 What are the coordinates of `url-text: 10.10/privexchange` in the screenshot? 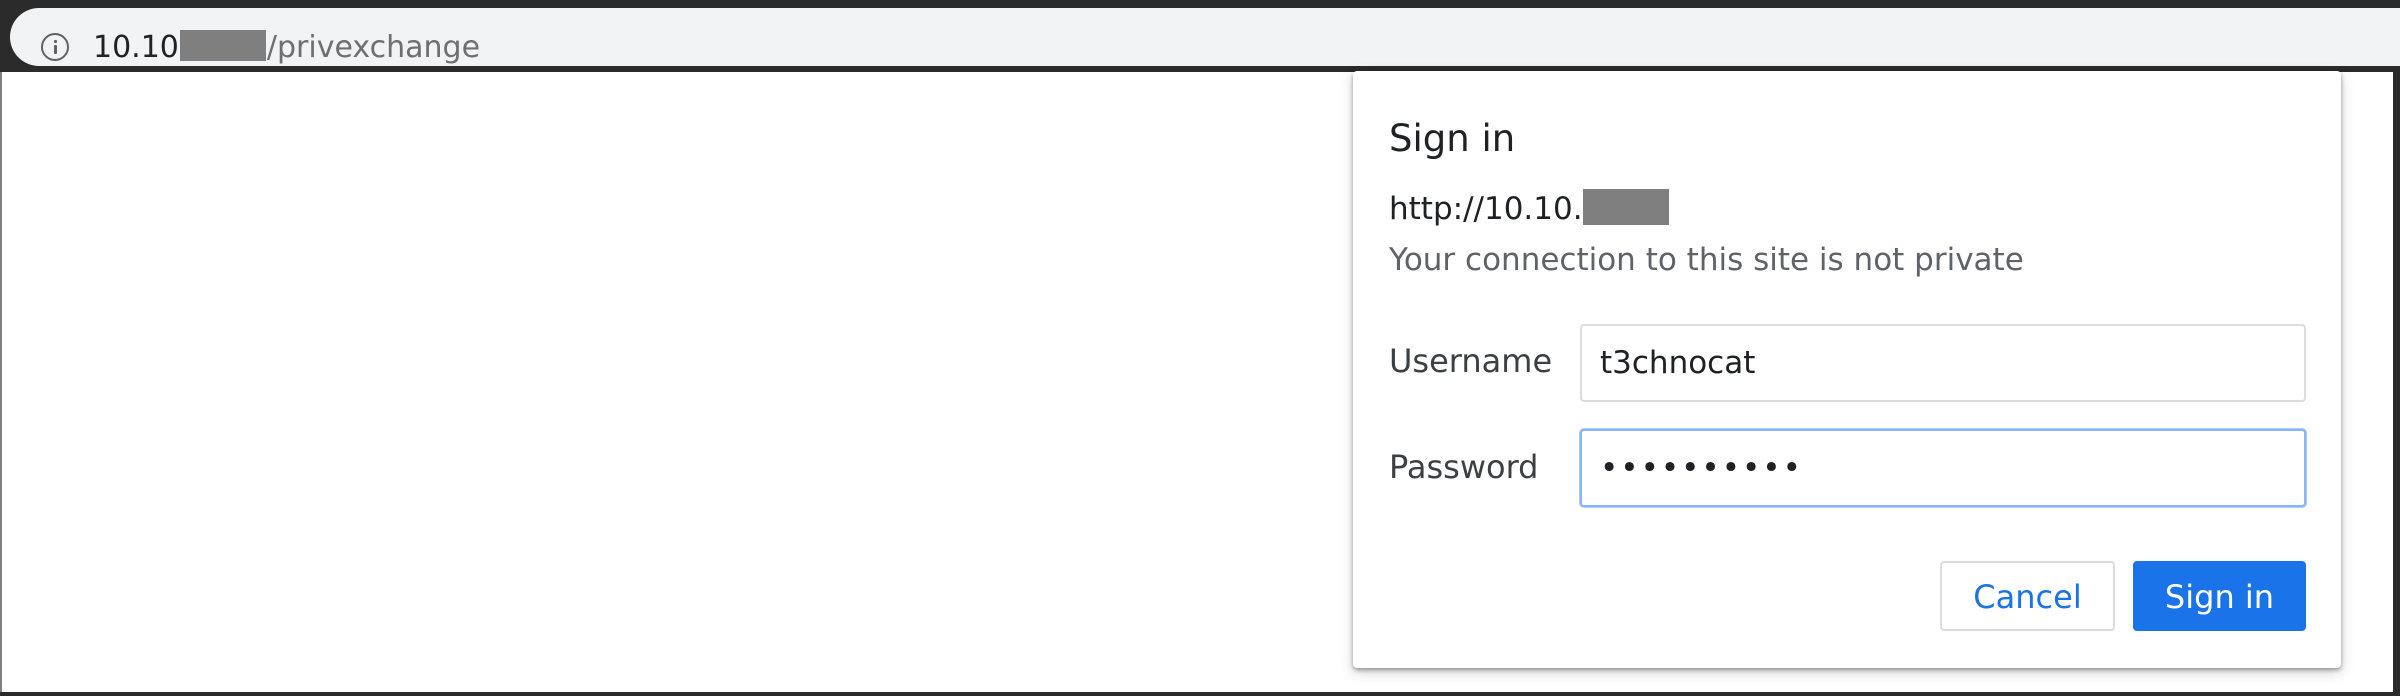 It's located at (286, 47).